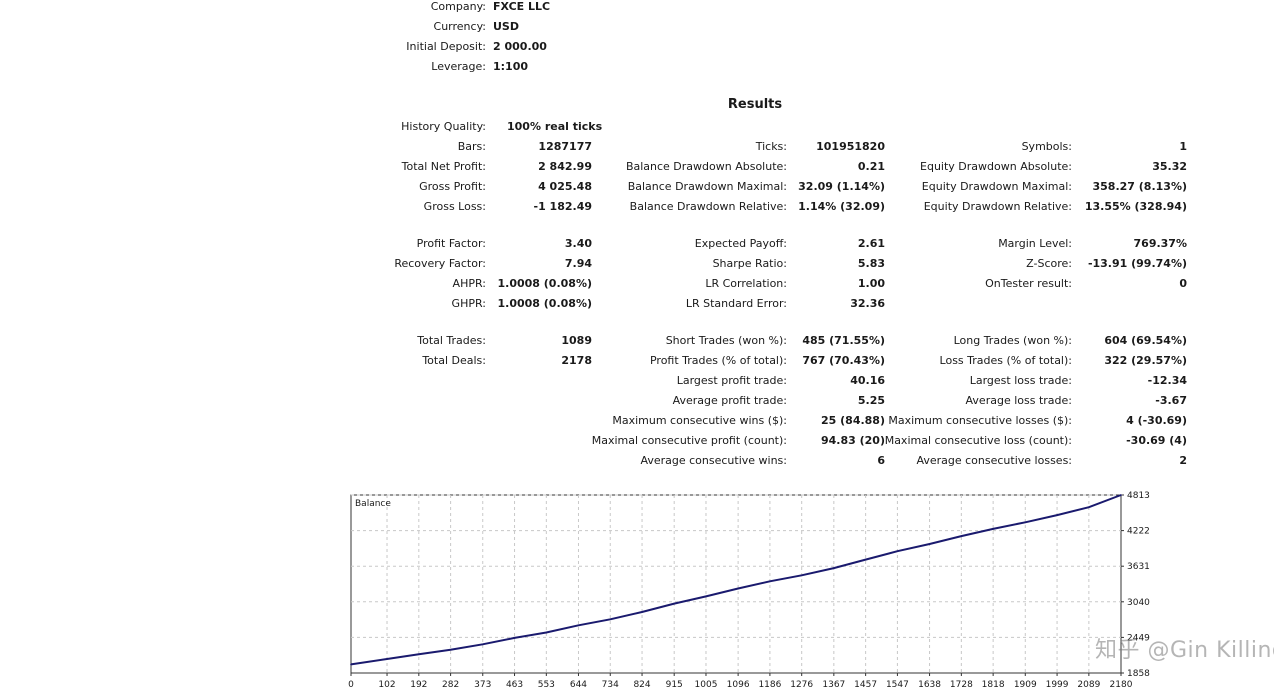  What do you see at coordinates (451, 340) in the screenshot?
I see `col1-label: Total Trades:` at bounding box center [451, 340].